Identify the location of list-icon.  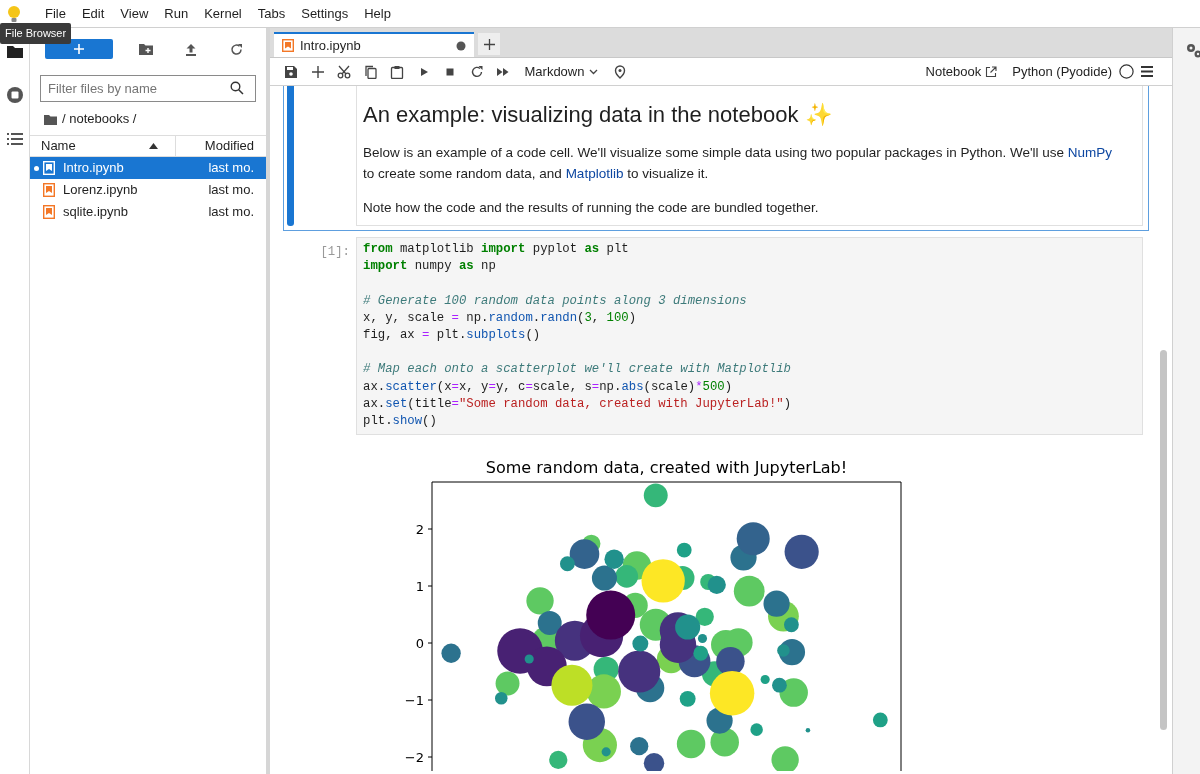
(14, 139).